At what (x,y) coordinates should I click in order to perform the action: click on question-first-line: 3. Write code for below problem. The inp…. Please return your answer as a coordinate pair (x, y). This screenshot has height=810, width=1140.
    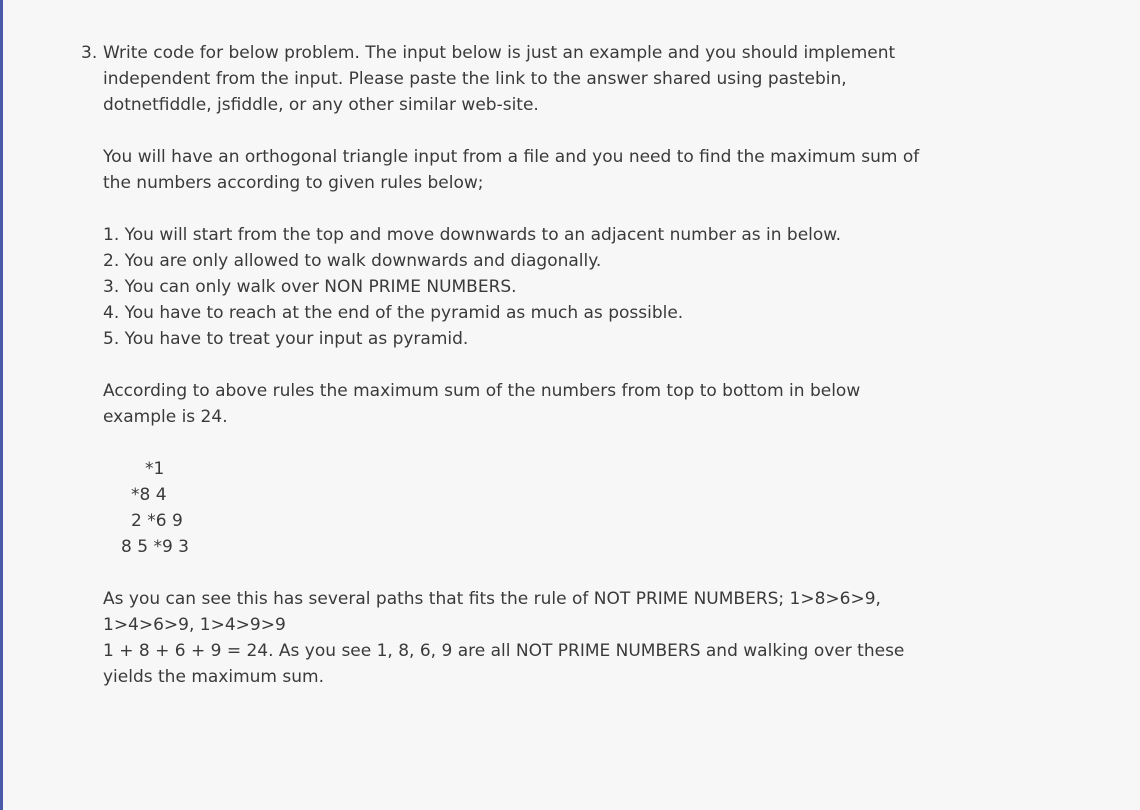
    Looking at the image, I should click on (601, 53).